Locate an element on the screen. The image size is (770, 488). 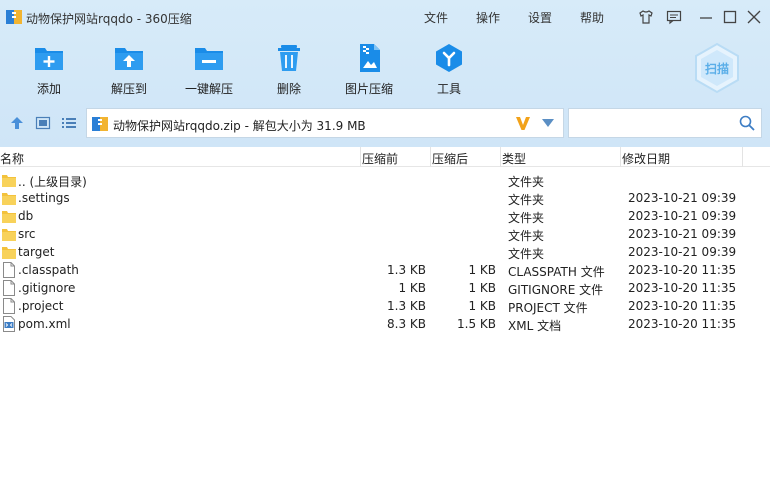
window-title: 动物保护网站rqqdo - 360压缩 is located at coordinates (109, 19).